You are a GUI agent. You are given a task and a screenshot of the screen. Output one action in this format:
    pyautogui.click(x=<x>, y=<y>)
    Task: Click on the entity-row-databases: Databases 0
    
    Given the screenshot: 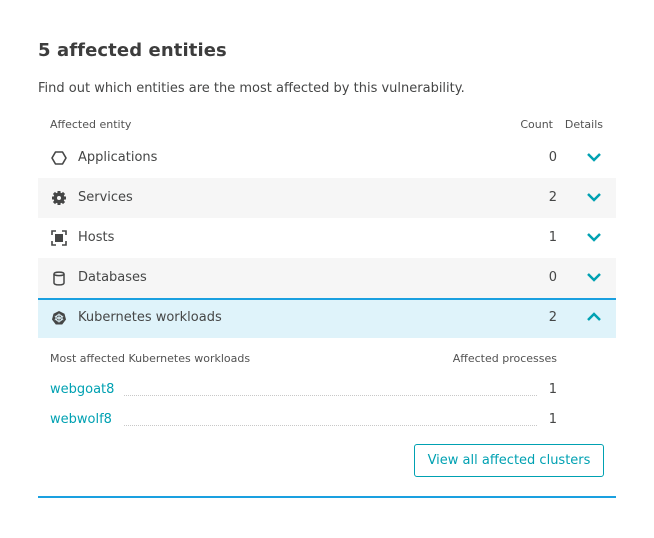 What is the action you would take?
    pyautogui.click(x=327, y=278)
    